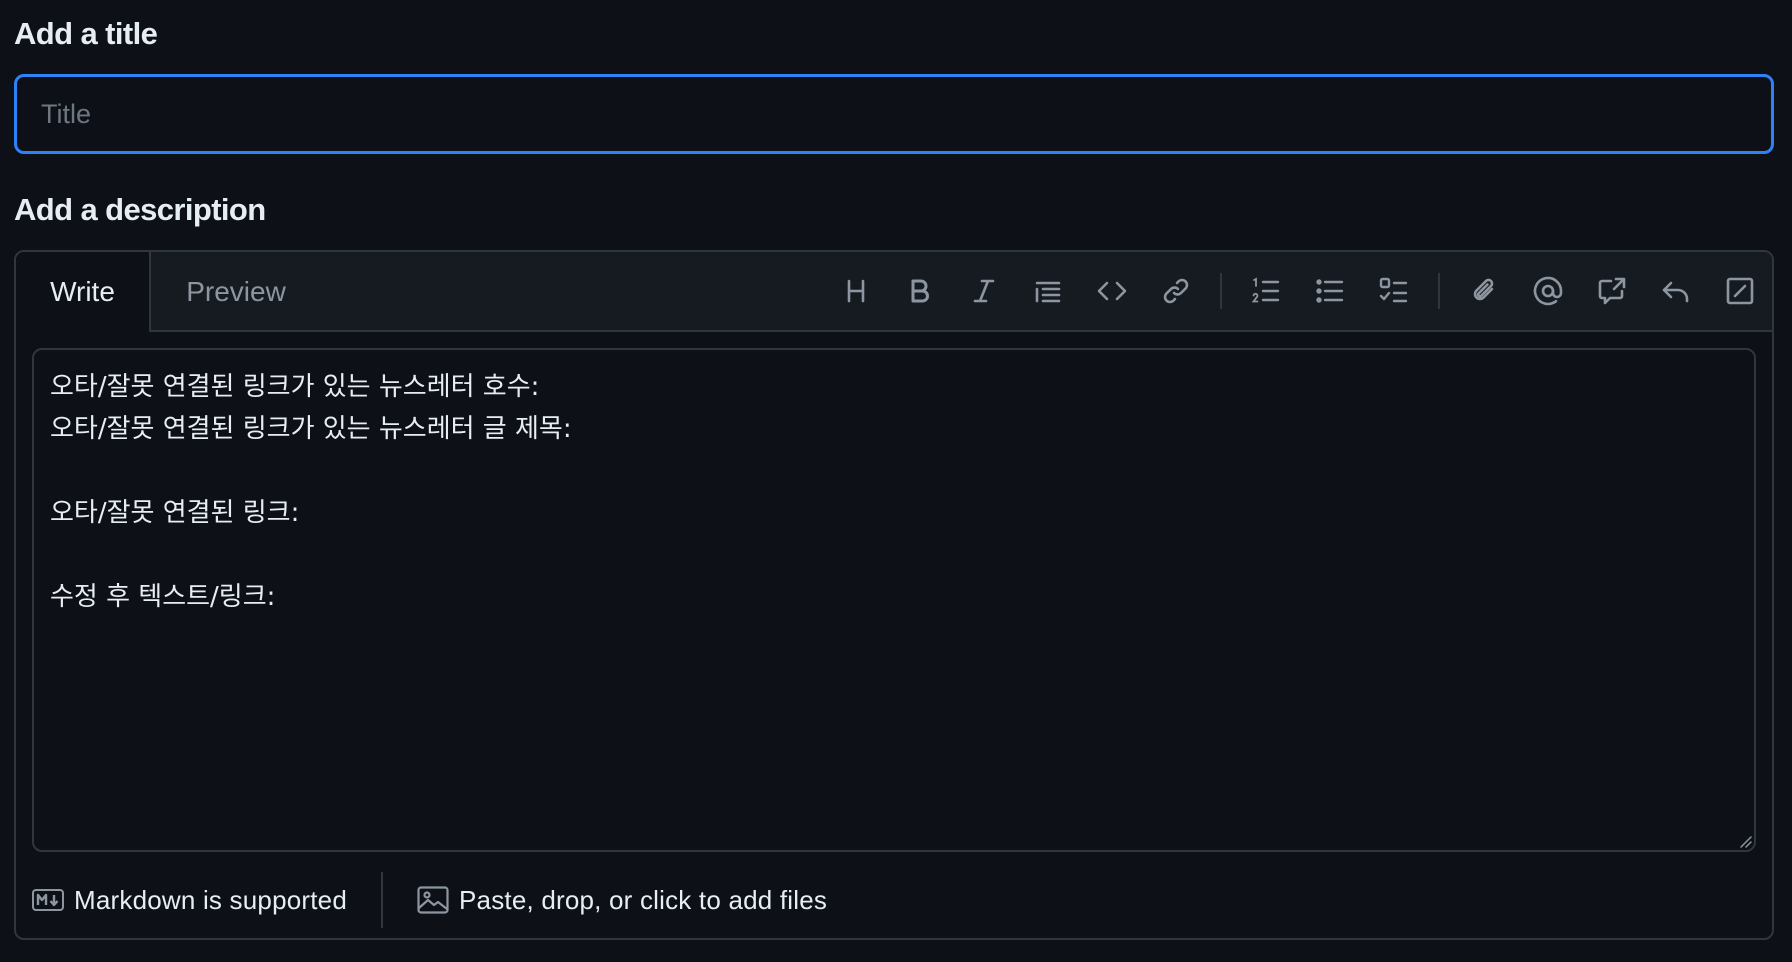  I want to click on editor-header: Write Preview, so click(894, 292).